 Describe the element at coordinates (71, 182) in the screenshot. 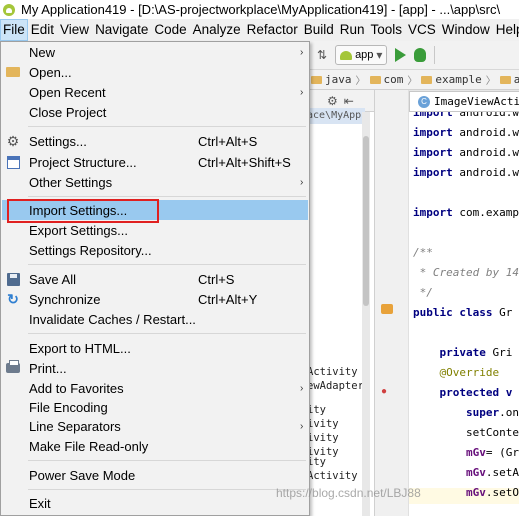

I see `menu-item-label: Other Settings` at that location.